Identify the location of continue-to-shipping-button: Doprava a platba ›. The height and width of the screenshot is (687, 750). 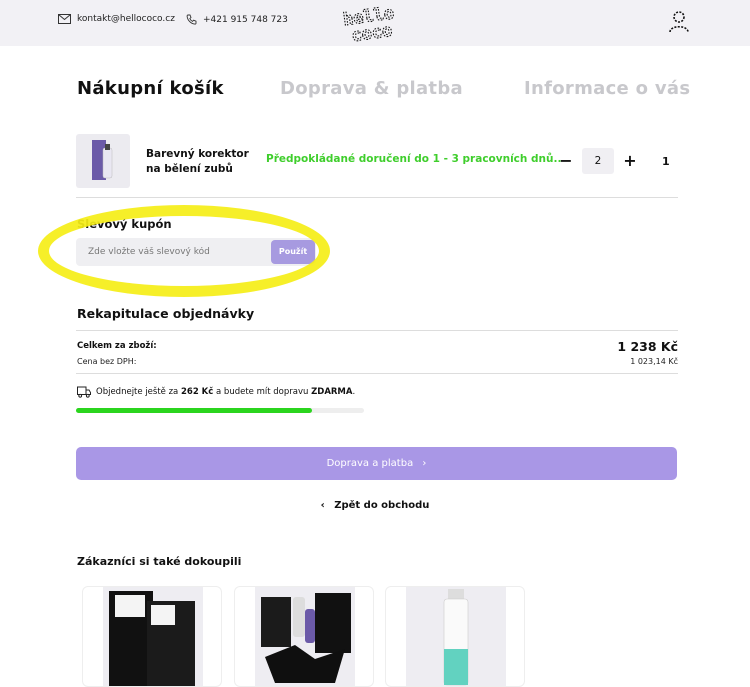
(376, 463).